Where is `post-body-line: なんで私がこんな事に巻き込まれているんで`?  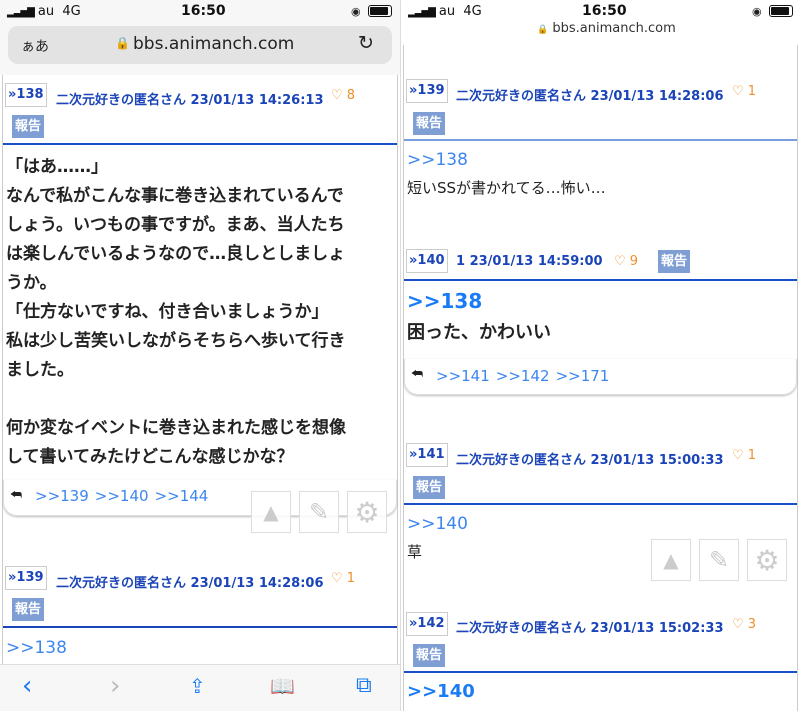 post-body-line: なんで私がこんな事に巻き込まれているんで is located at coordinates (175, 196).